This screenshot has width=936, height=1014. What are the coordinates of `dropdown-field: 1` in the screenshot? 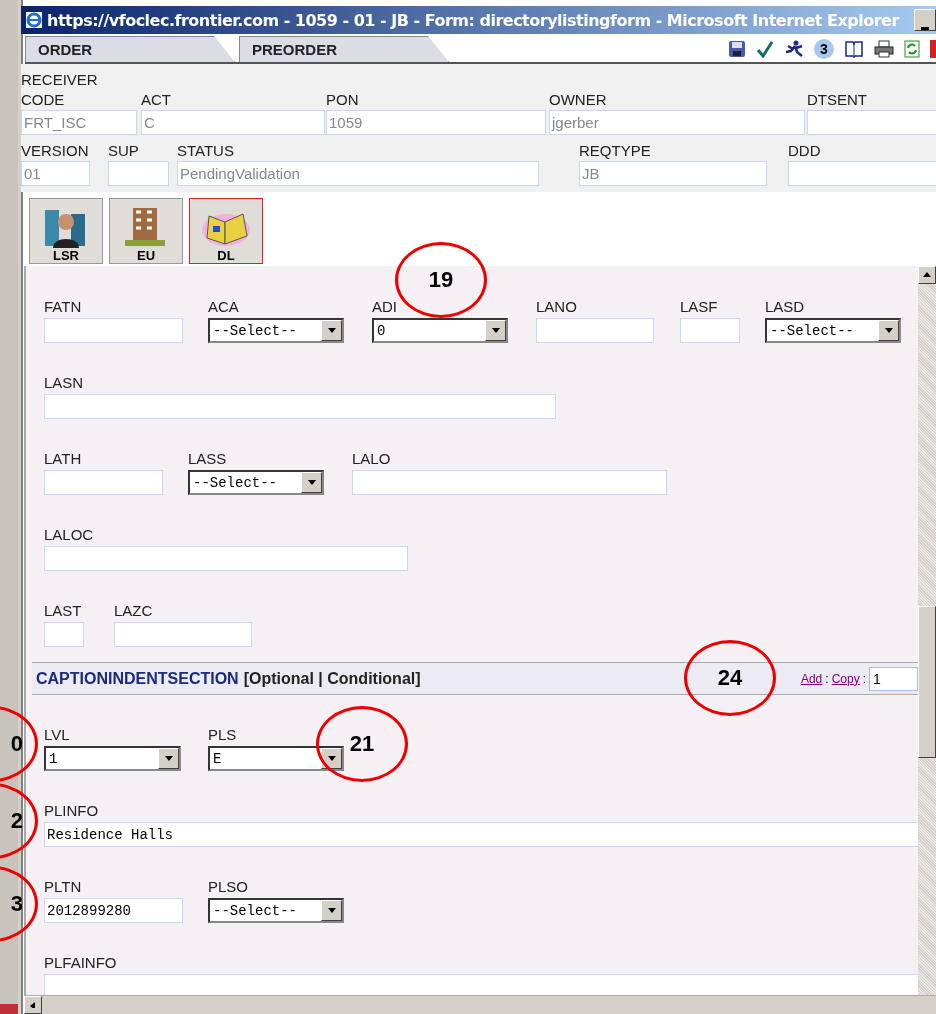 It's located at (112, 758).